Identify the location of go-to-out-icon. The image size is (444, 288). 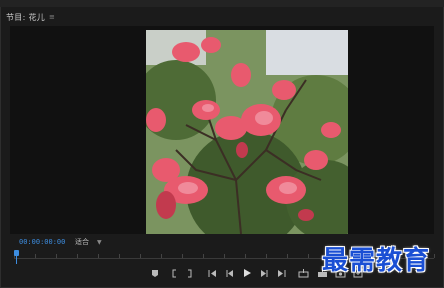
(281, 273).